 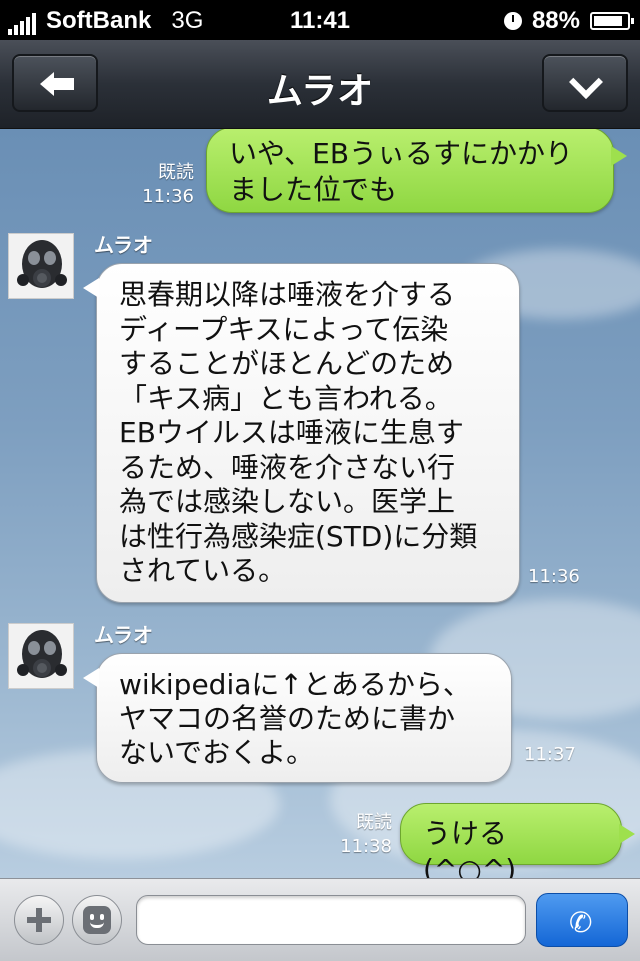 What do you see at coordinates (555, 20) in the screenshot?
I see `battery-percent: 88%` at bounding box center [555, 20].